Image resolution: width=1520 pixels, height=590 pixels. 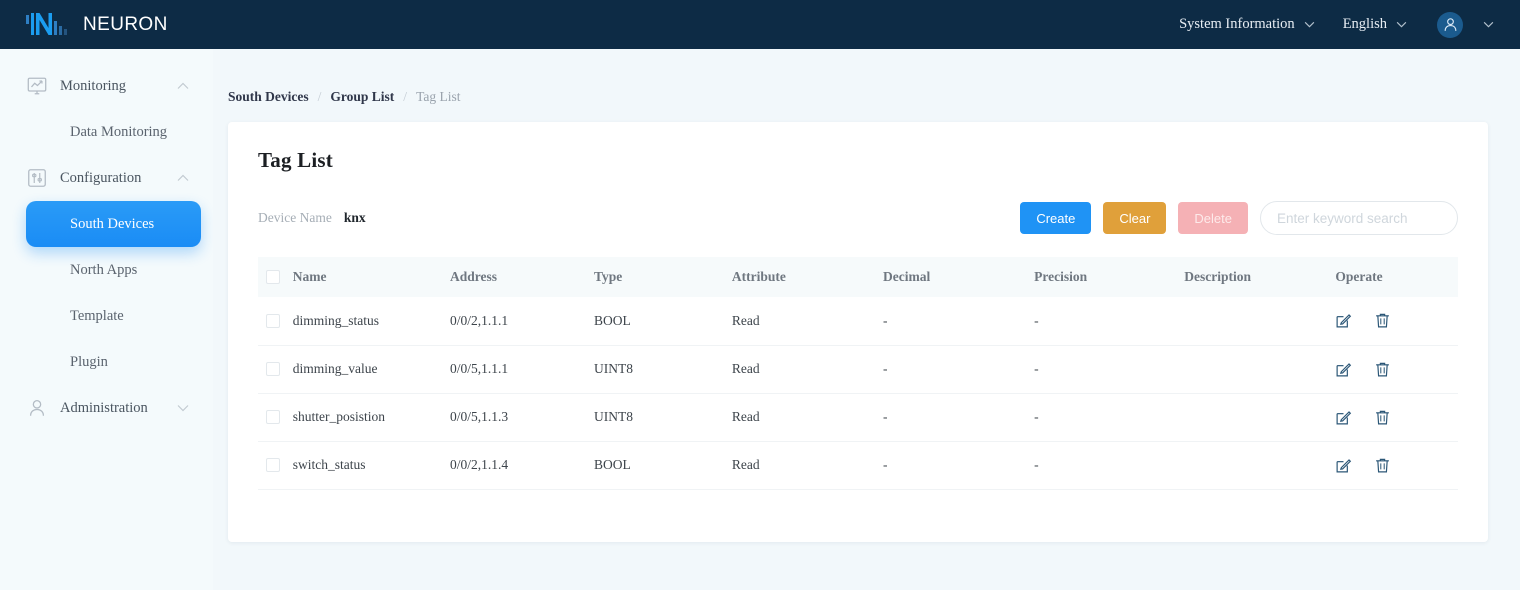 I want to click on column-header-decimal: Decimal, so click(x=906, y=276).